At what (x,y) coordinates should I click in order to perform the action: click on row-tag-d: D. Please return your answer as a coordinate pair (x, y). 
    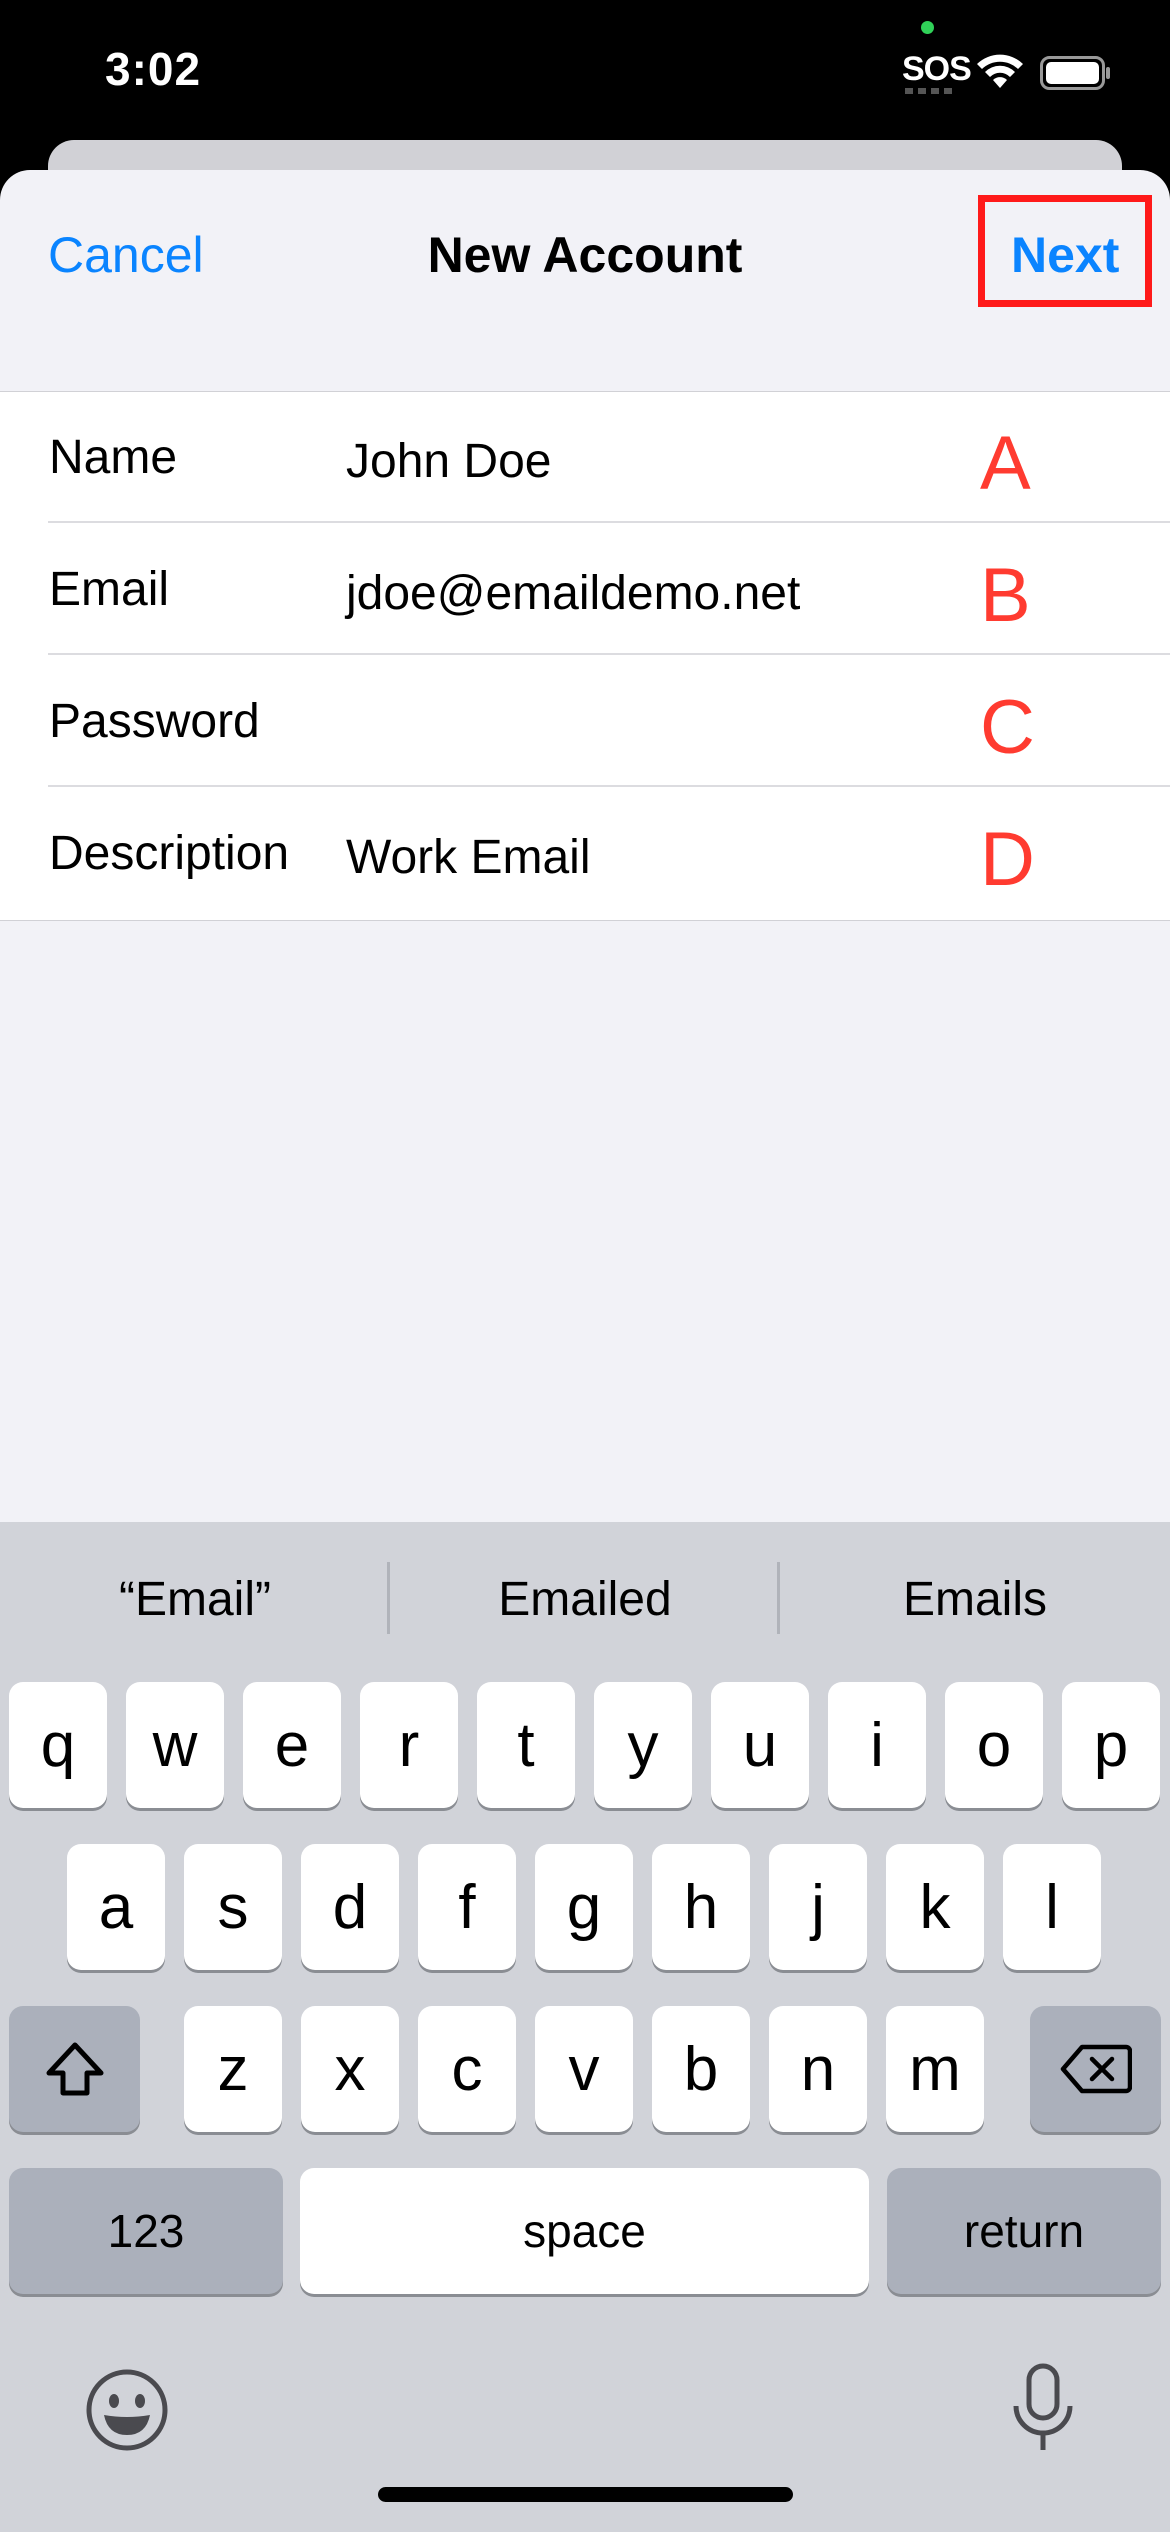
    Looking at the image, I should click on (1007, 859).